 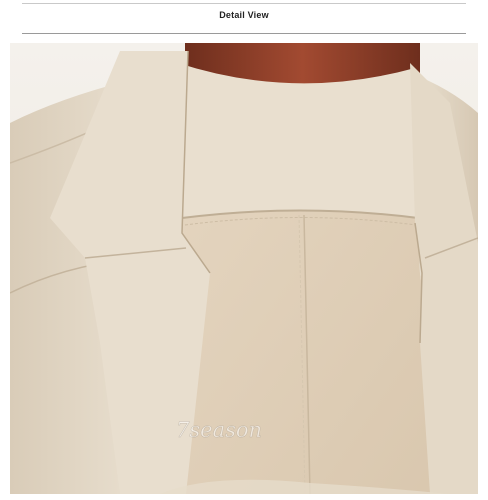 I want to click on watermark: 7season, so click(x=219, y=430).